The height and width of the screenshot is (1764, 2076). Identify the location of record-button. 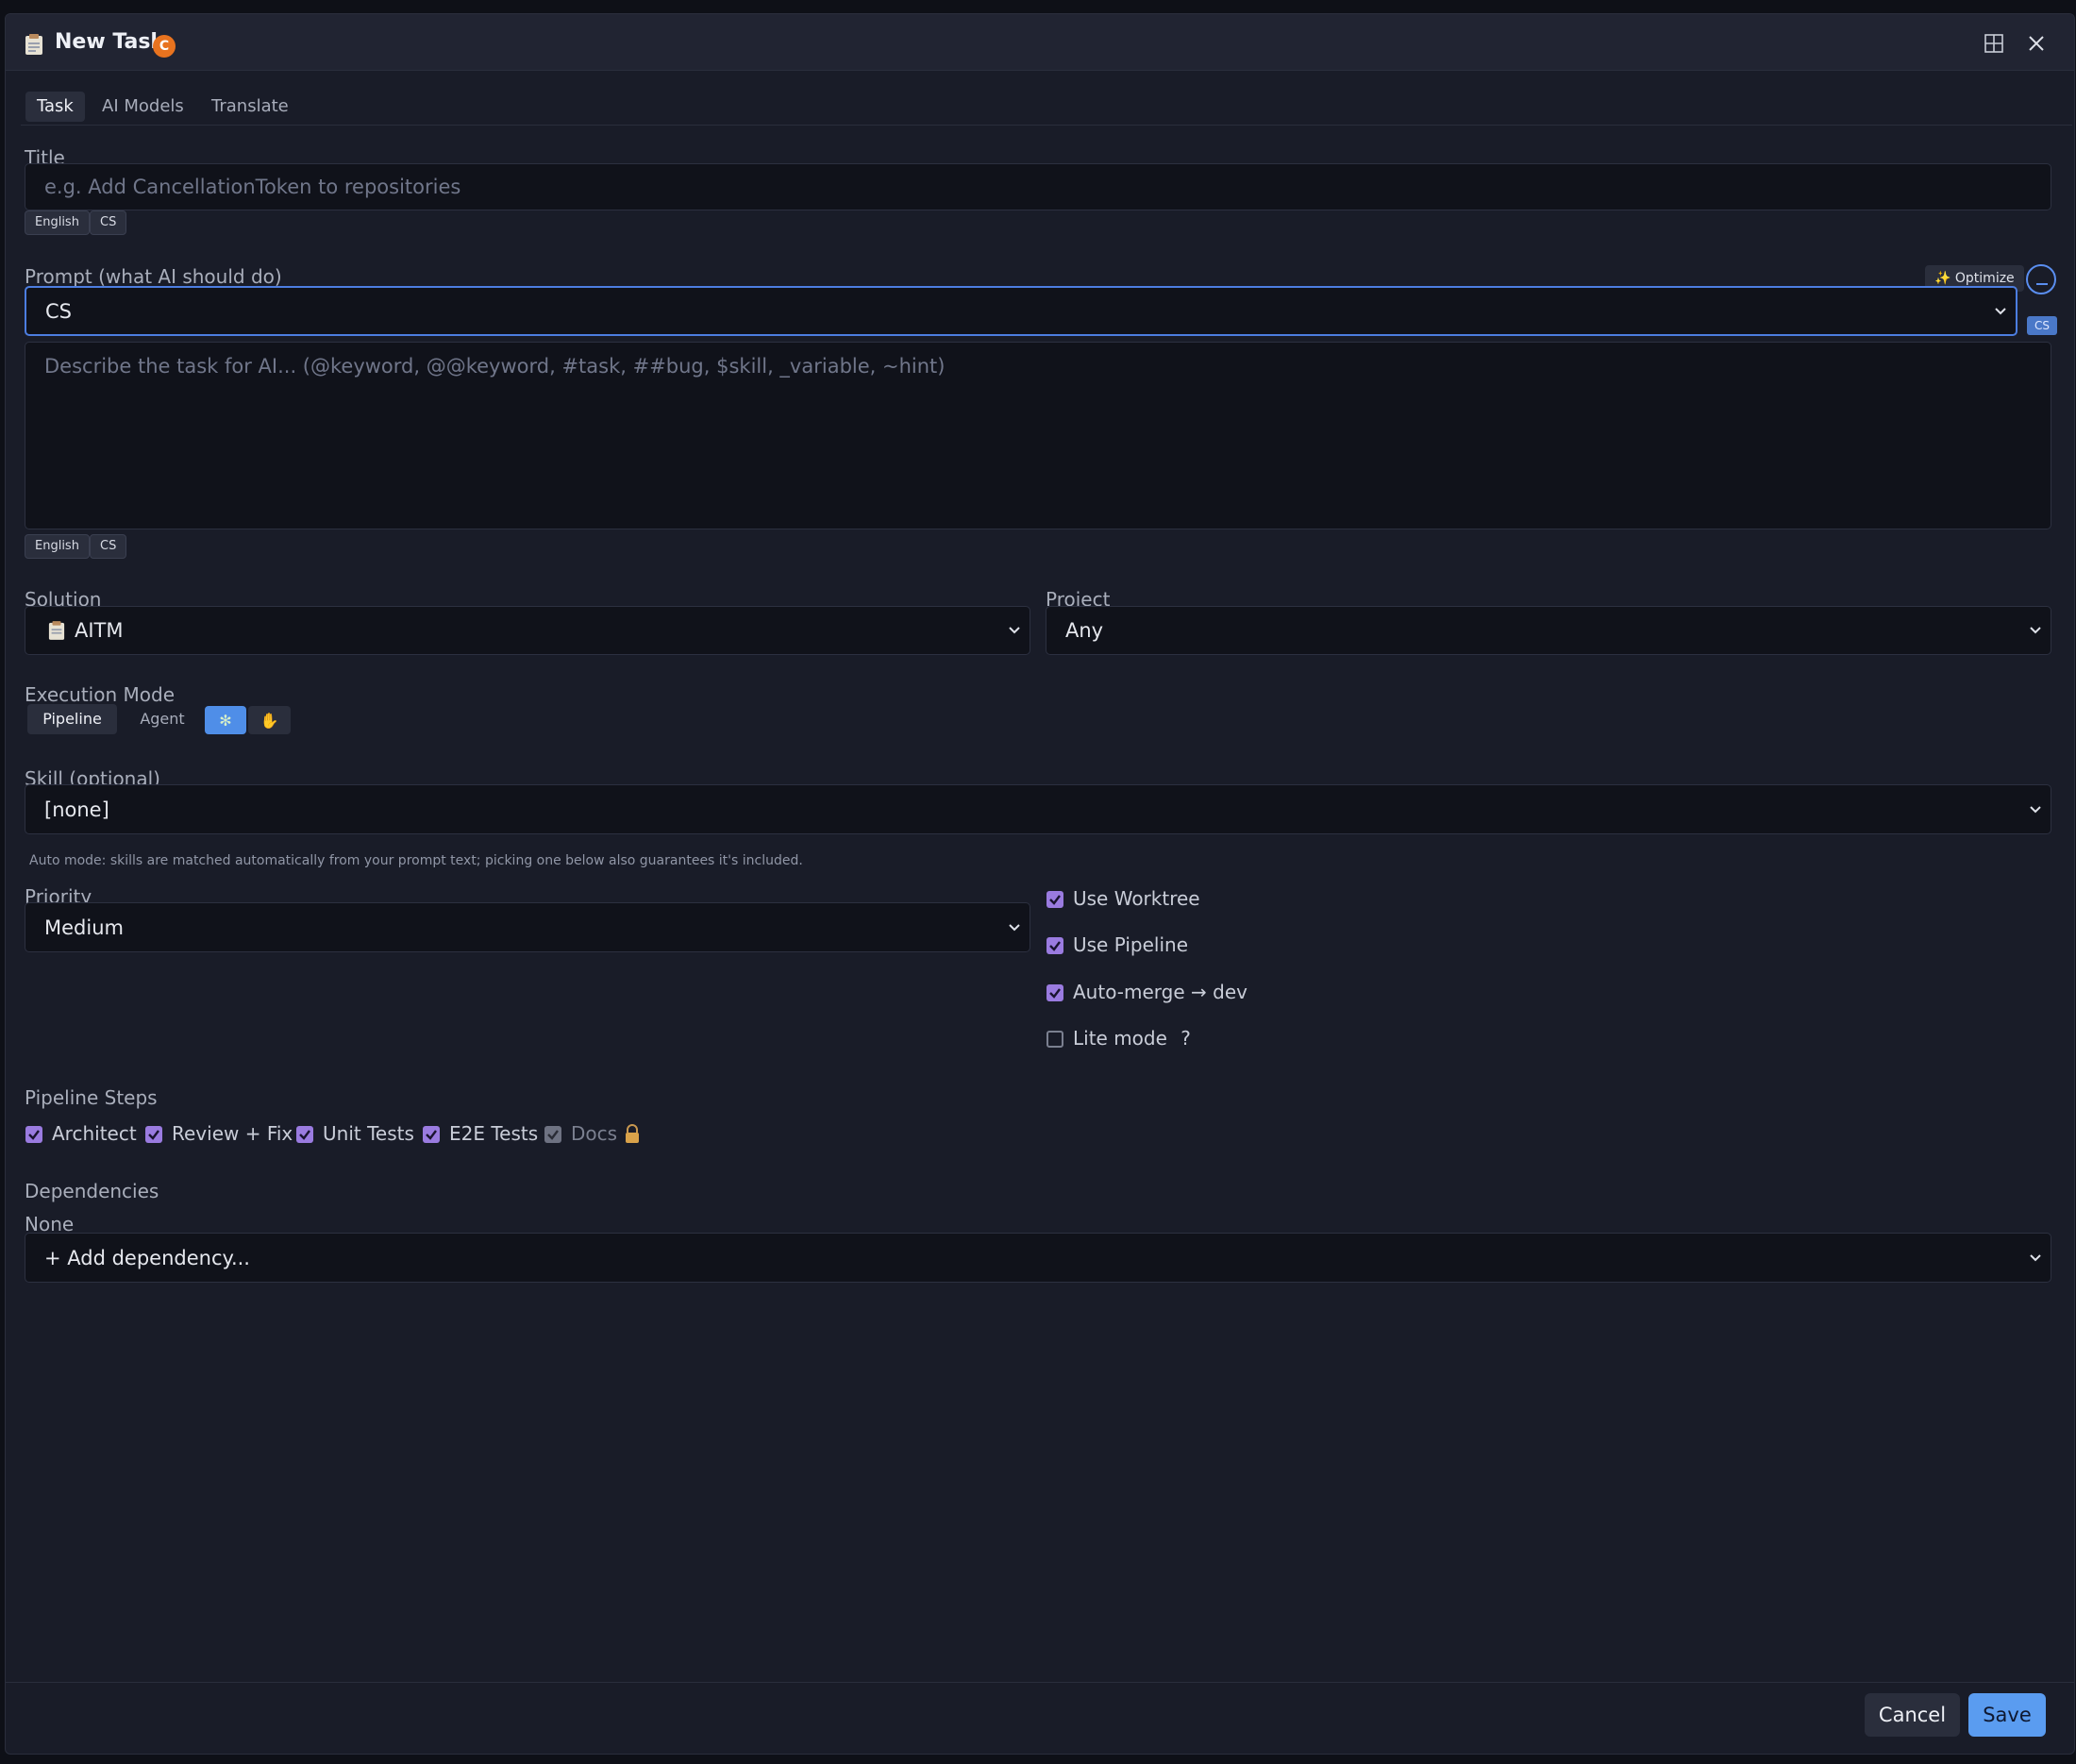
(2041, 279).